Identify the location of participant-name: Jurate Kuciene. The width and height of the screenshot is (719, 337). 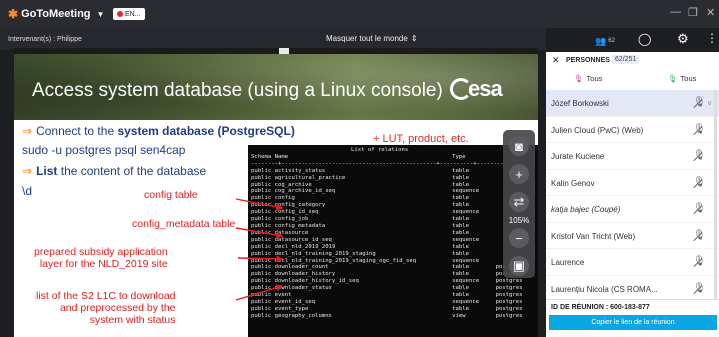
(578, 156).